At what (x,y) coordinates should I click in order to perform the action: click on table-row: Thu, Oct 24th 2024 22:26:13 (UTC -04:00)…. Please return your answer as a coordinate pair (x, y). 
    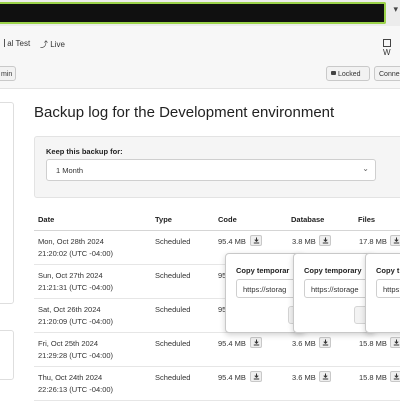
    Looking at the image, I should click on (217, 383).